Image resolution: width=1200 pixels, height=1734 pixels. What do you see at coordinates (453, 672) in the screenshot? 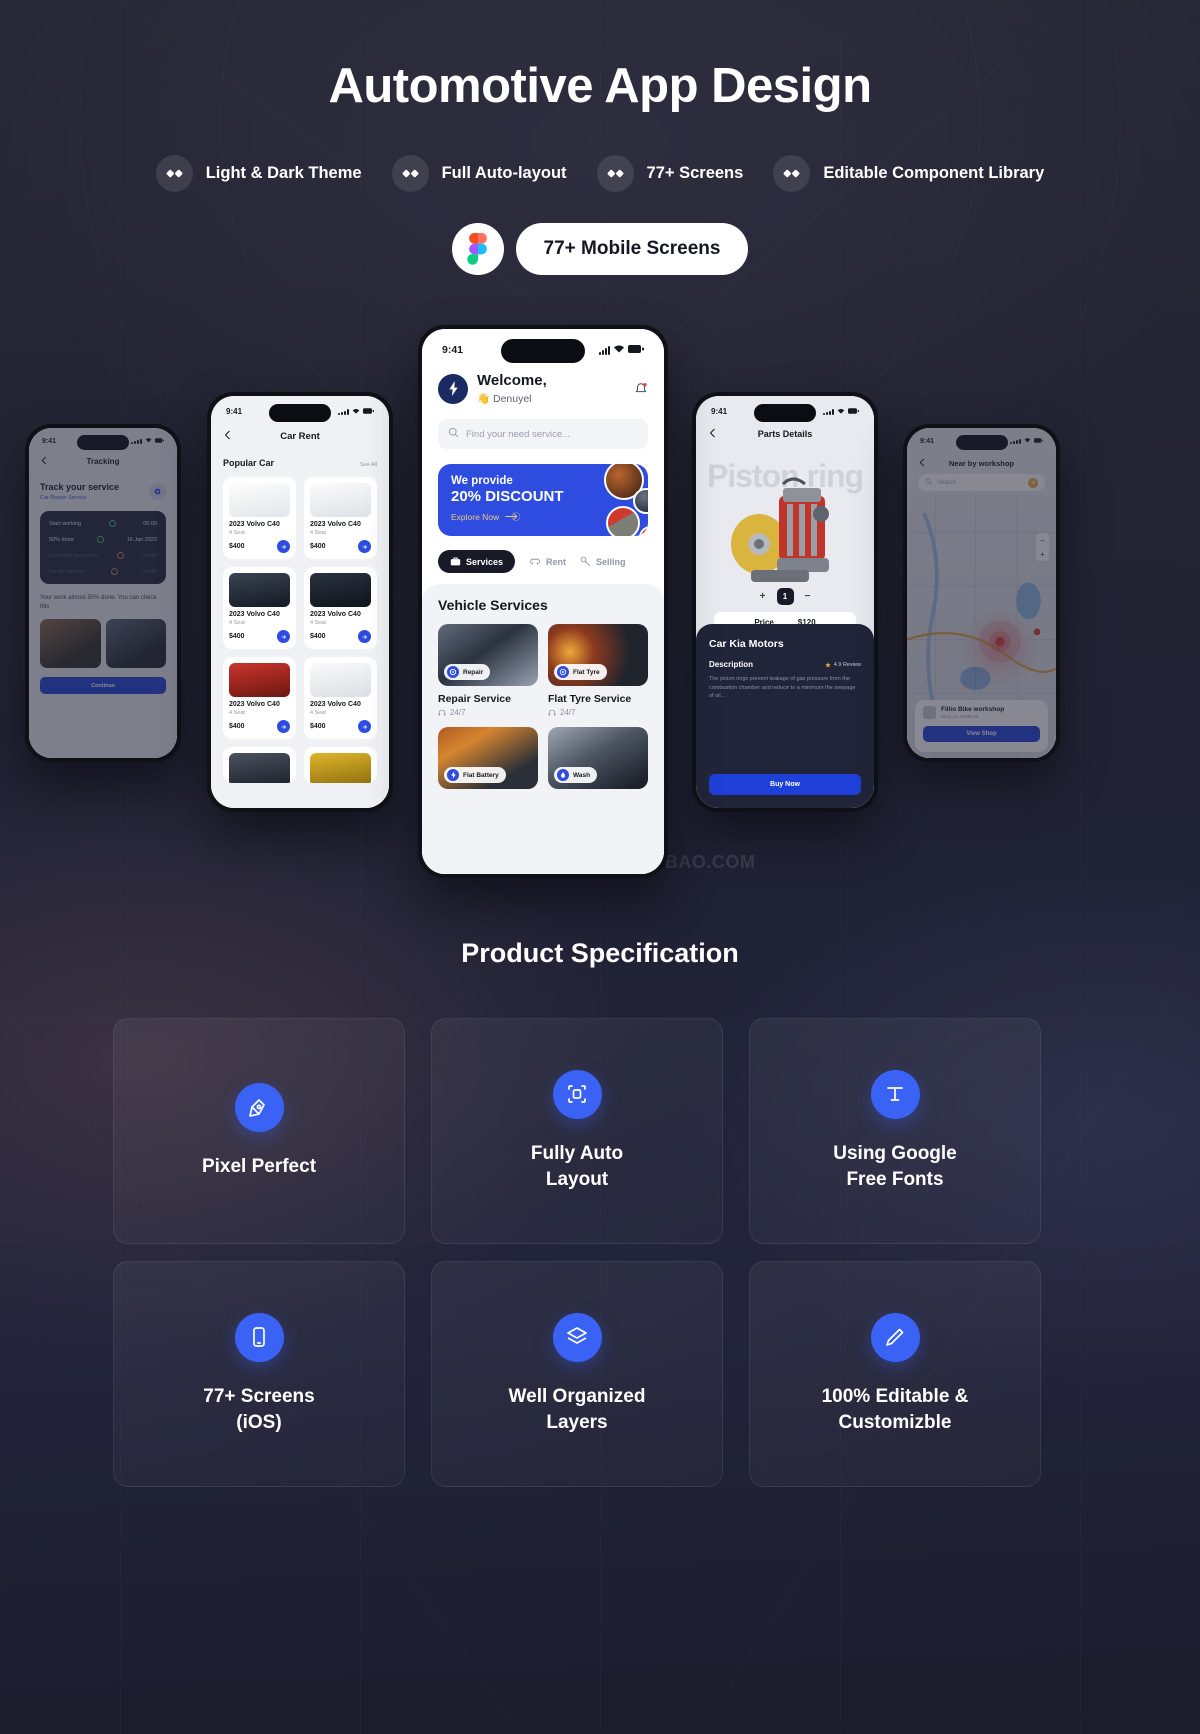
I see `repair-gear-icon` at bounding box center [453, 672].